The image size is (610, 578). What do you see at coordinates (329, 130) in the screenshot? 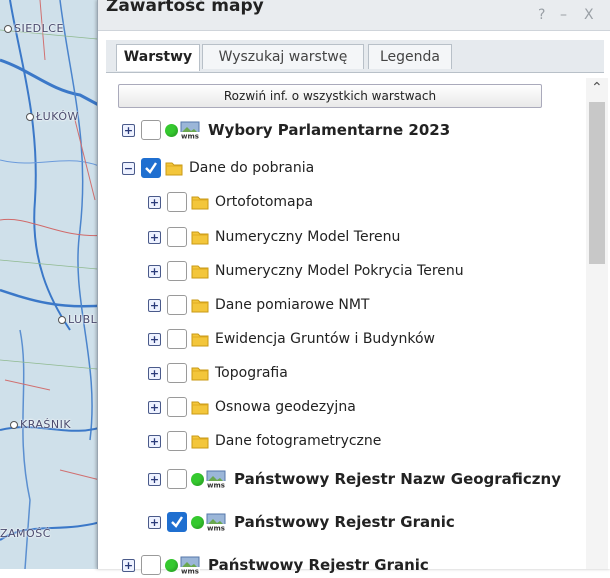
I see `layer-label: Wybory Parlamentarne 2023` at bounding box center [329, 130].